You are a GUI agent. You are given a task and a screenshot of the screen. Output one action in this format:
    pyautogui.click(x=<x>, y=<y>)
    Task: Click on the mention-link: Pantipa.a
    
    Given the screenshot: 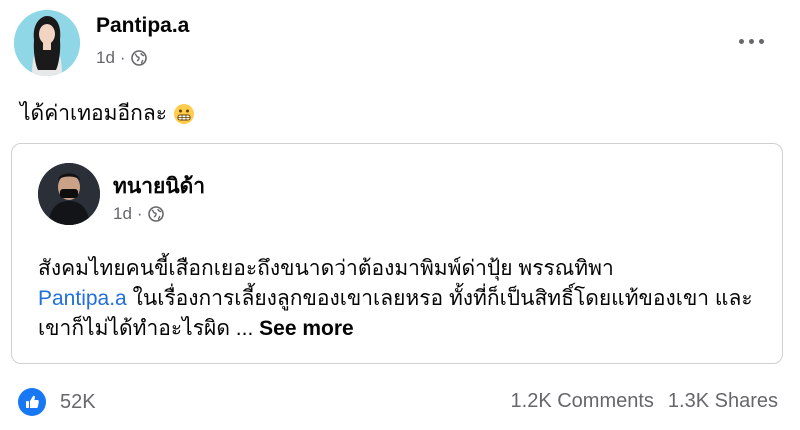 What is the action you would take?
    pyautogui.click(x=82, y=298)
    